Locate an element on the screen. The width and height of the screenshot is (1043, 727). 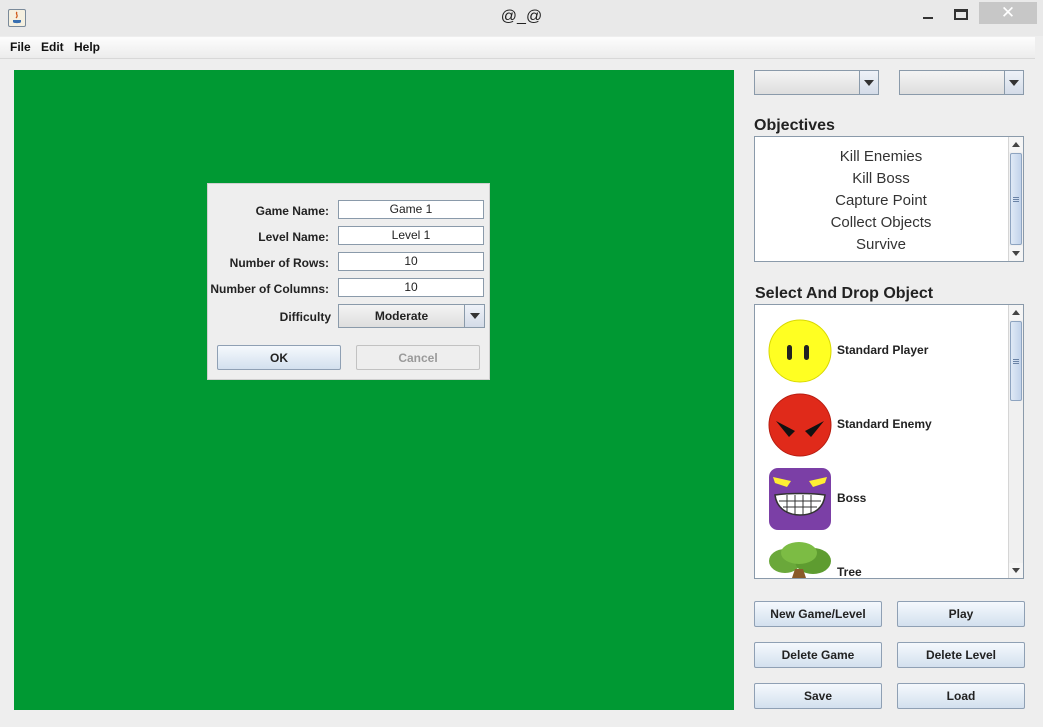
menu-bar: File Edit Help is located at coordinates (517, 48).